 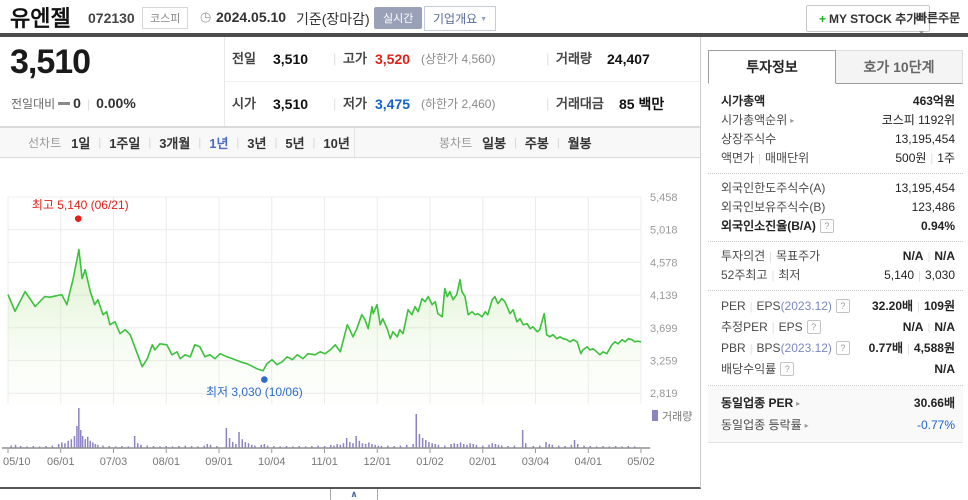 I want to click on per-eps-row: PER | EPS(2023.12)? 32.20배 | 109원, so click(x=835, y=306).